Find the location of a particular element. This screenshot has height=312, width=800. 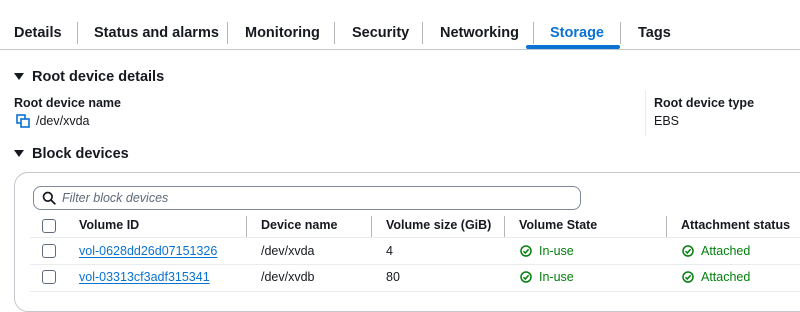

column-header-volume-size: Volume size (GiB) is located at coordinates (438, 225).